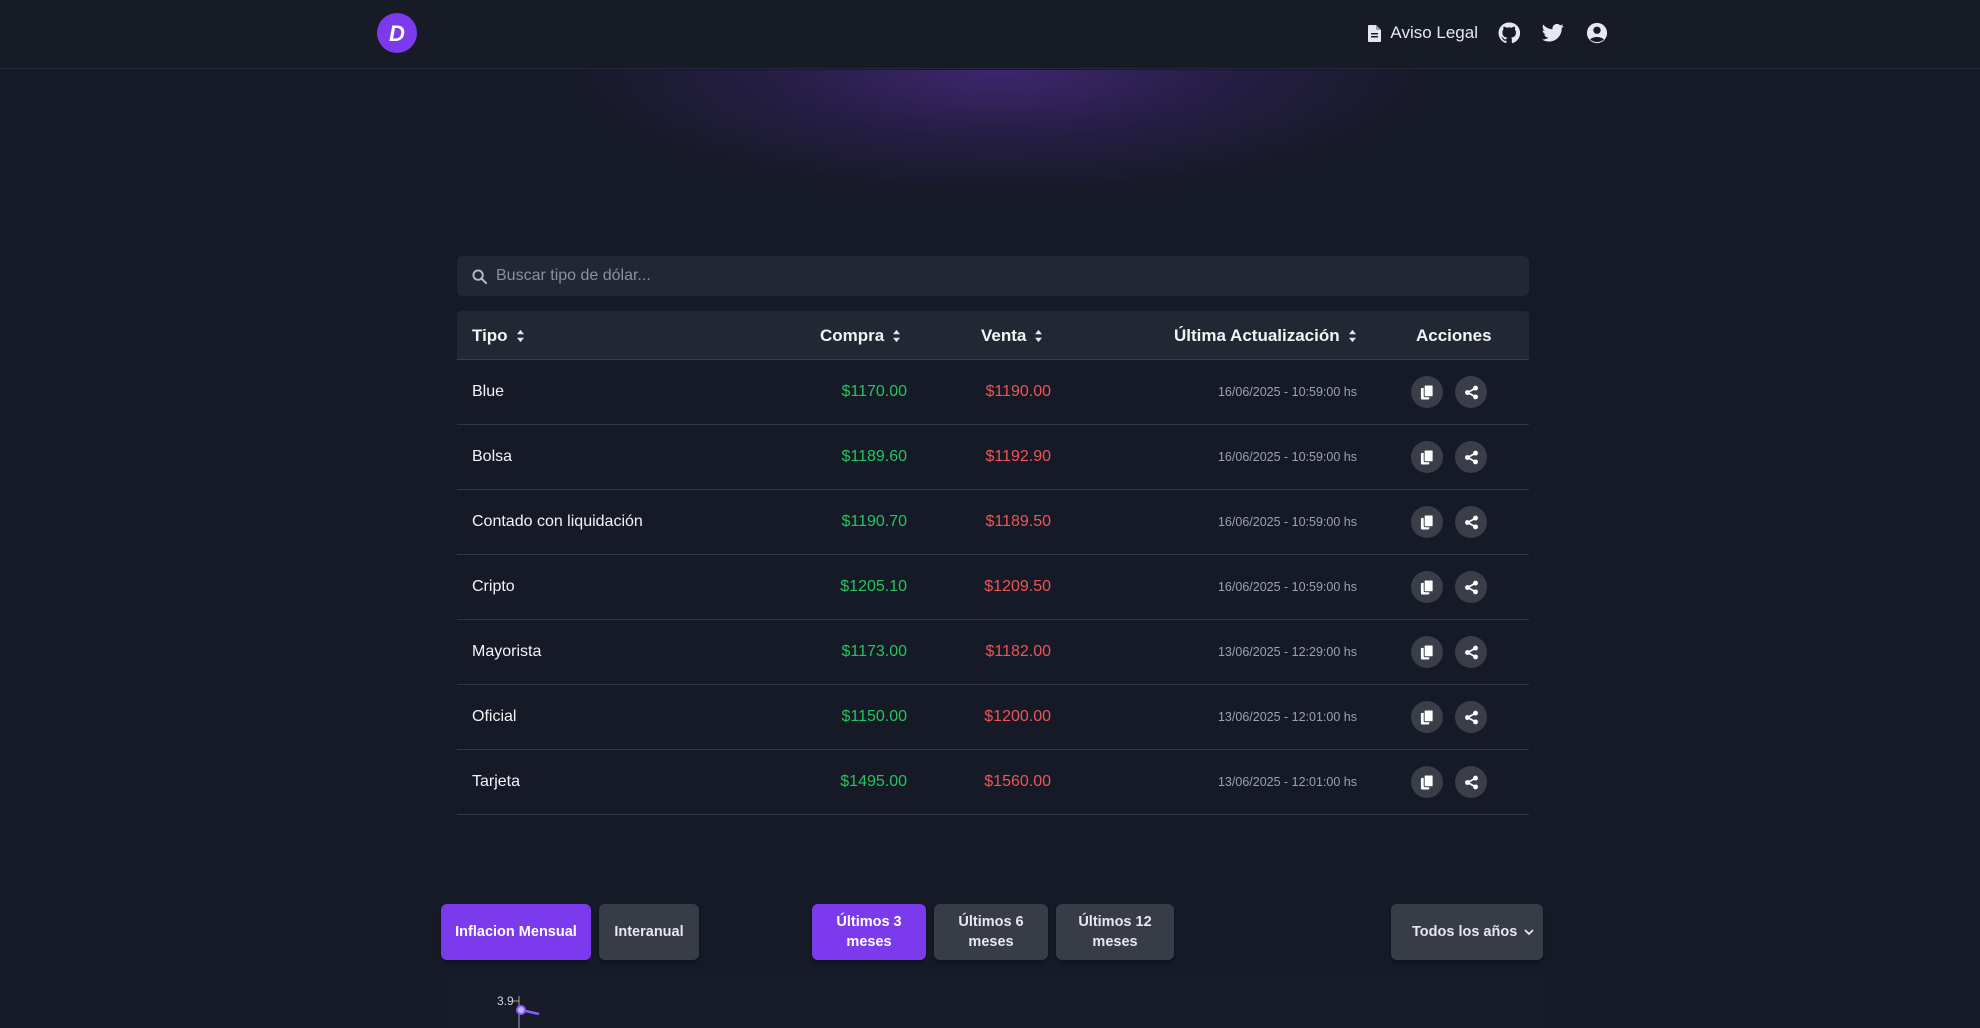 Image resolution: width=1980 pixels, height=1028 pixels. Describe the element at coordinates (494, 716) in the screenshot. I see `cell-tipo: Oficial` at that location.